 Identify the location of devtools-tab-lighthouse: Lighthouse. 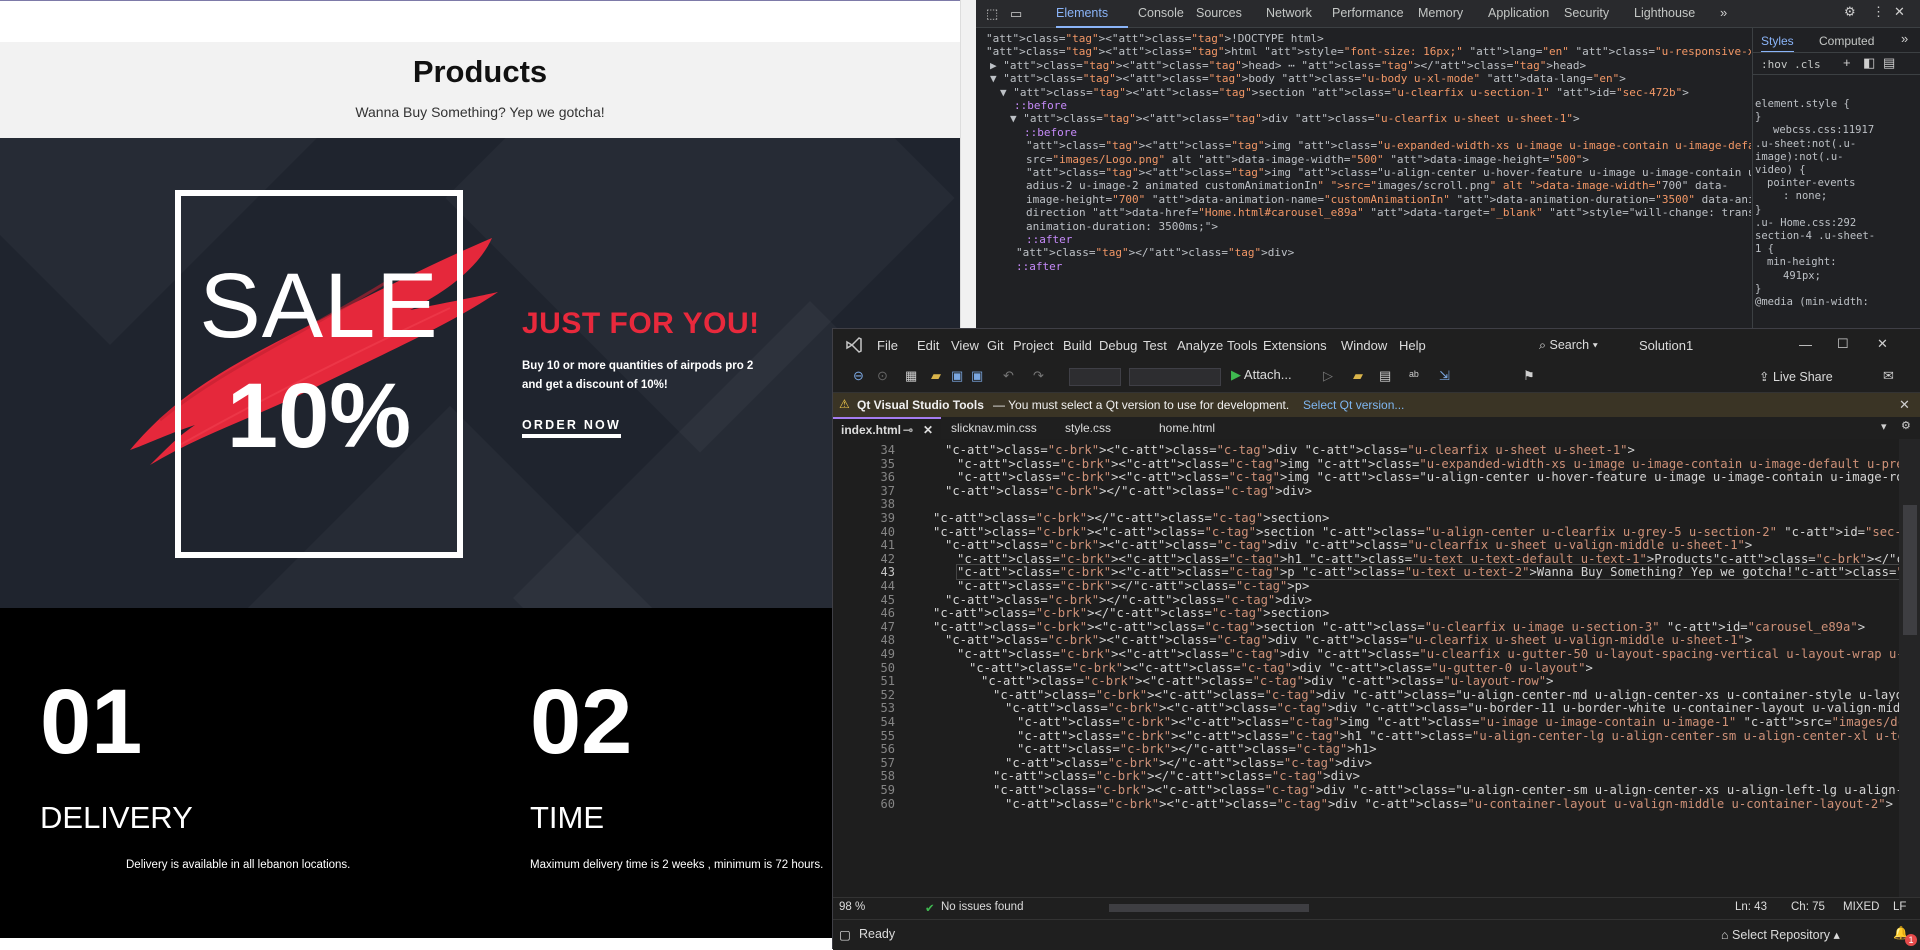
(1664, 13).